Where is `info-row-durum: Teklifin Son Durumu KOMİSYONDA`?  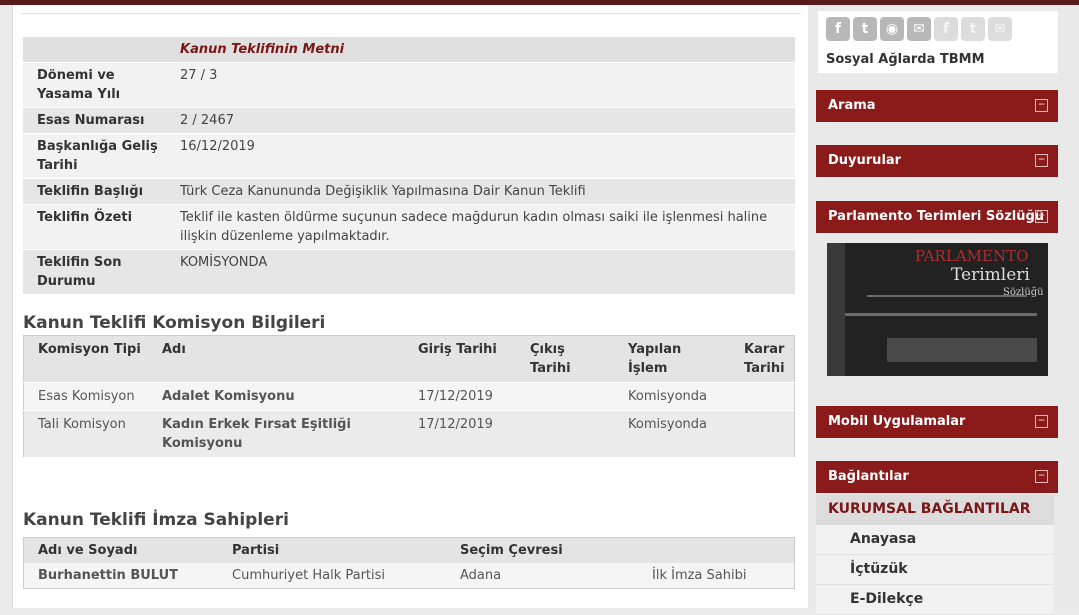 info-row-durum: Teklifin Son Durumu KOMİSYONDA is located at coordinates (409, 272).